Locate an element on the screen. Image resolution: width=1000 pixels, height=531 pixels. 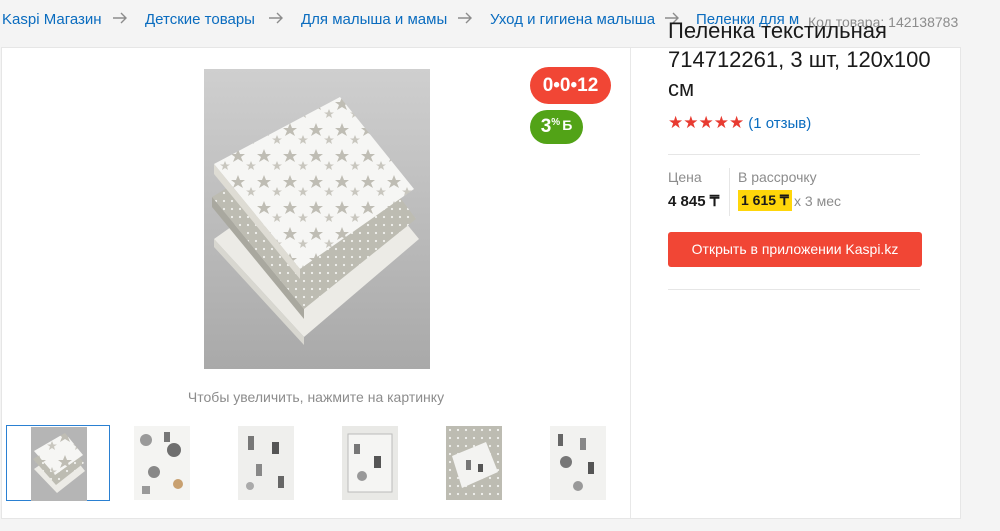
bonus-badge: 3% Б is located at coordinates (556, 127).